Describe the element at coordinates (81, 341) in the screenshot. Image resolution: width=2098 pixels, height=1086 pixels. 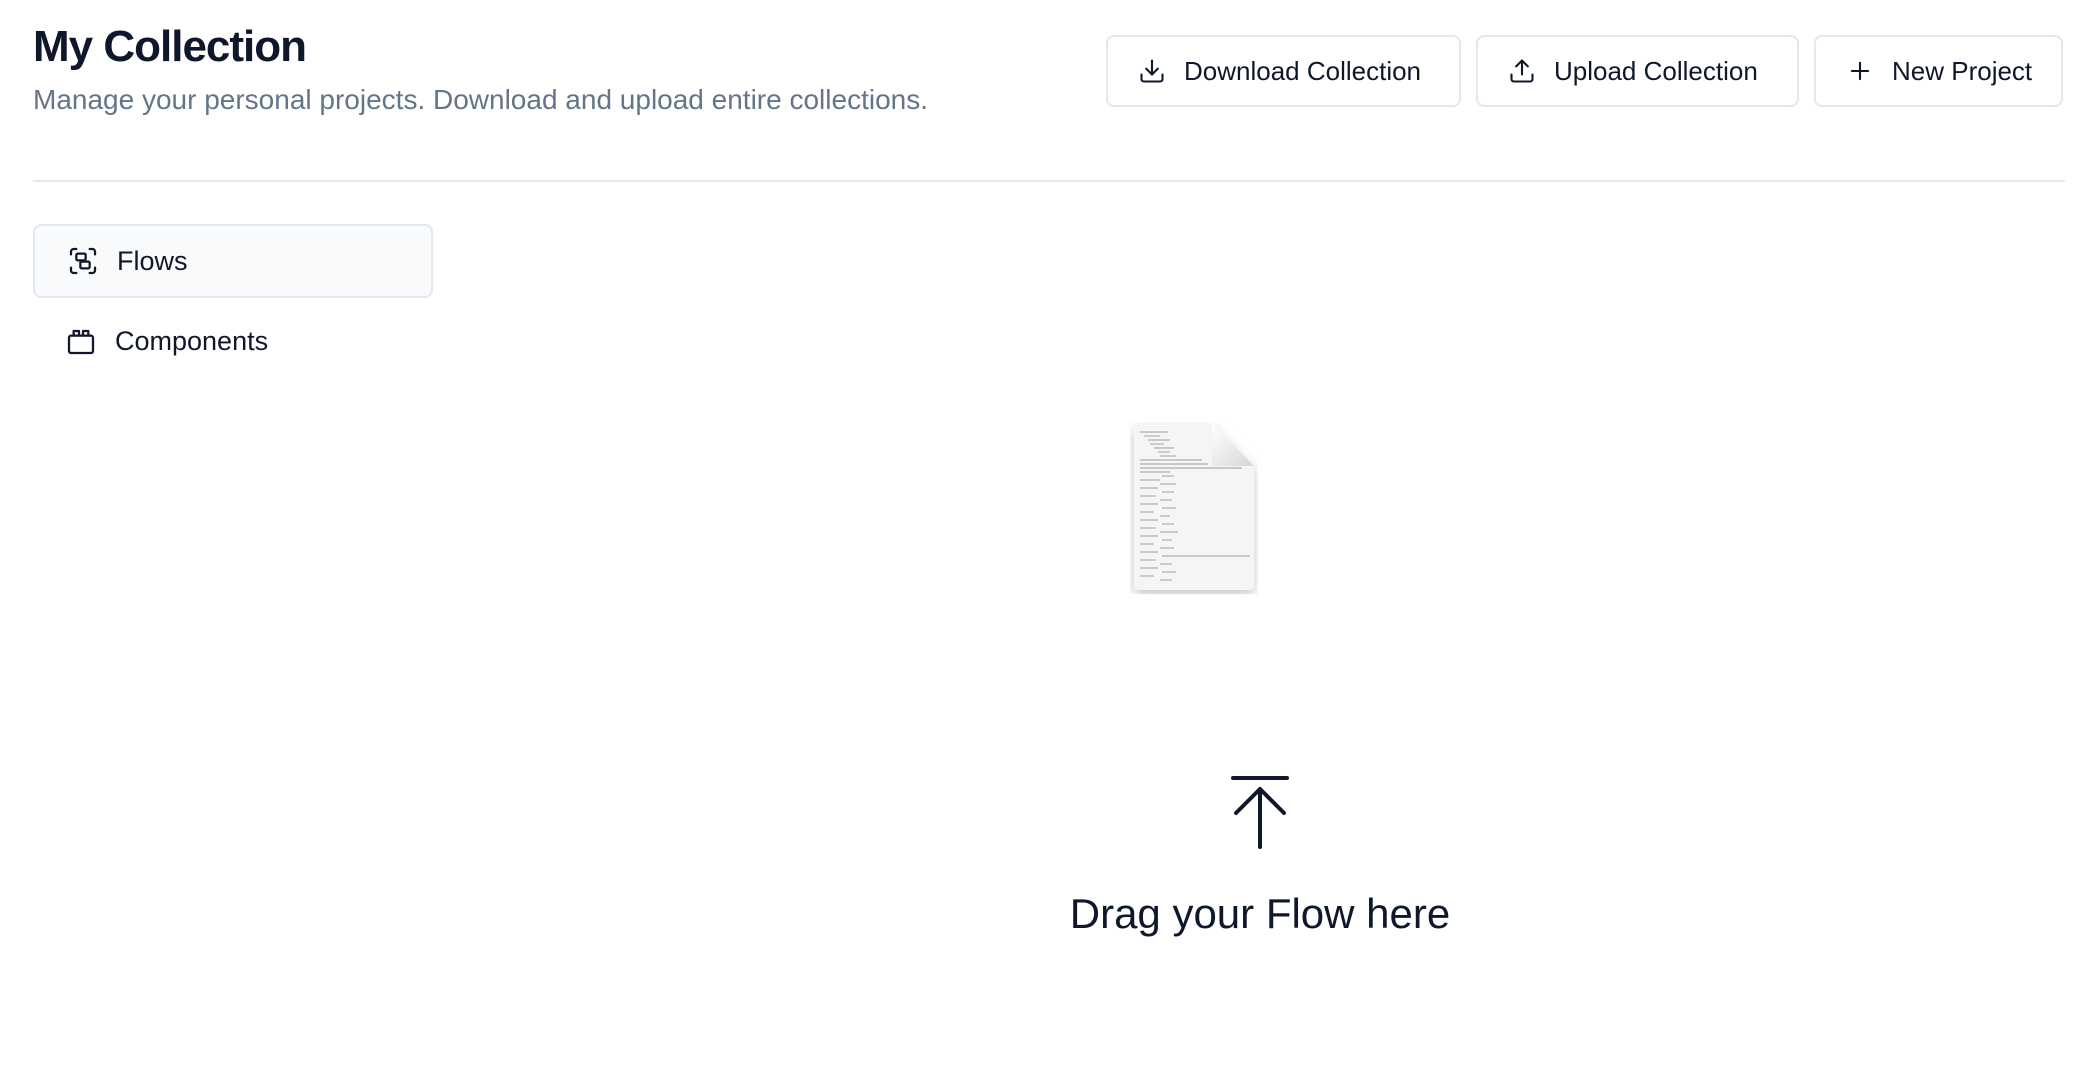
I see `components-icon` at that location.